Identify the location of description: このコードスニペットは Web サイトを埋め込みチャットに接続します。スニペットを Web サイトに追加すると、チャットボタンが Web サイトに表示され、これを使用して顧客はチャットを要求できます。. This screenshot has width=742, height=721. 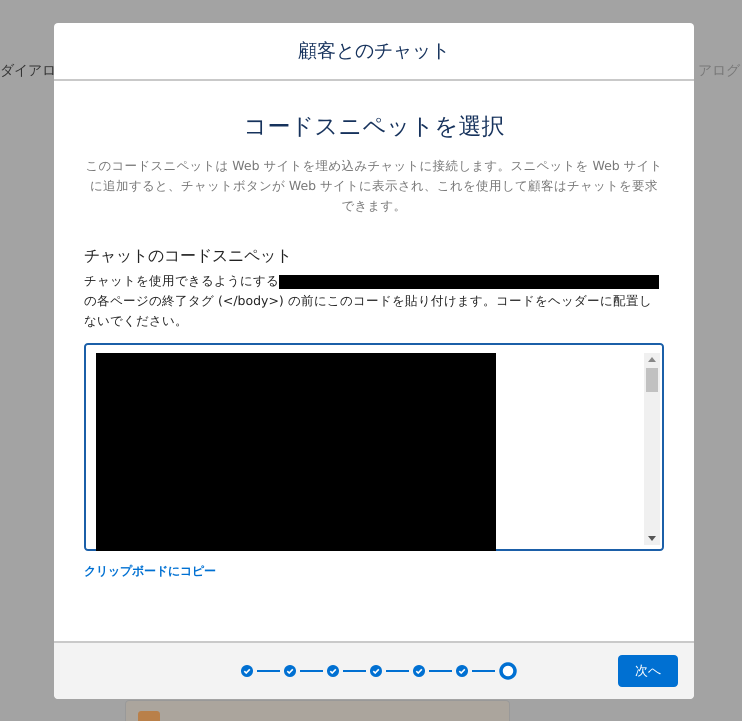
(374, 186).